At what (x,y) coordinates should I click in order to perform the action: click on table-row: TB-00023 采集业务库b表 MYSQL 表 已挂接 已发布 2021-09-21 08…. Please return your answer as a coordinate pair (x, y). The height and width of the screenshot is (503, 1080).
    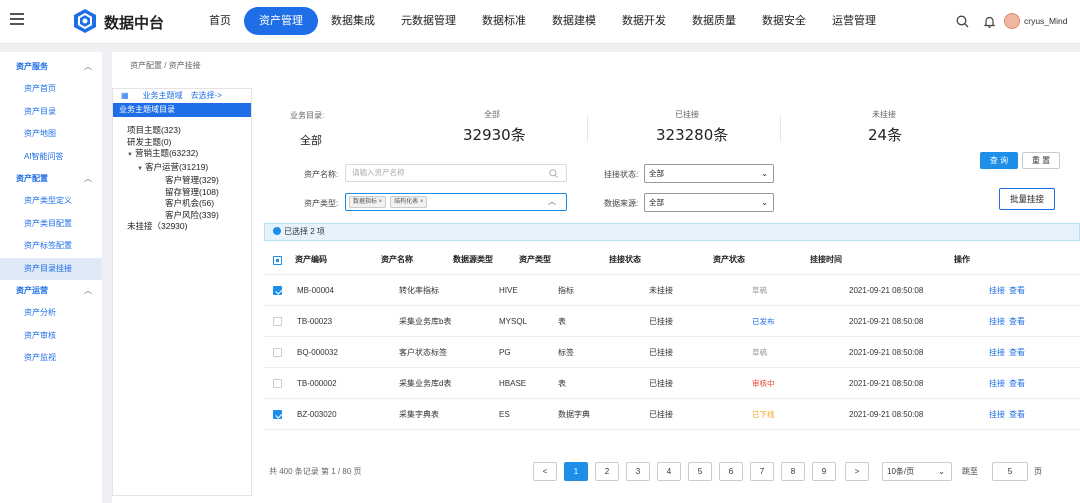
    Looking at the image, I should click on (672, 321).